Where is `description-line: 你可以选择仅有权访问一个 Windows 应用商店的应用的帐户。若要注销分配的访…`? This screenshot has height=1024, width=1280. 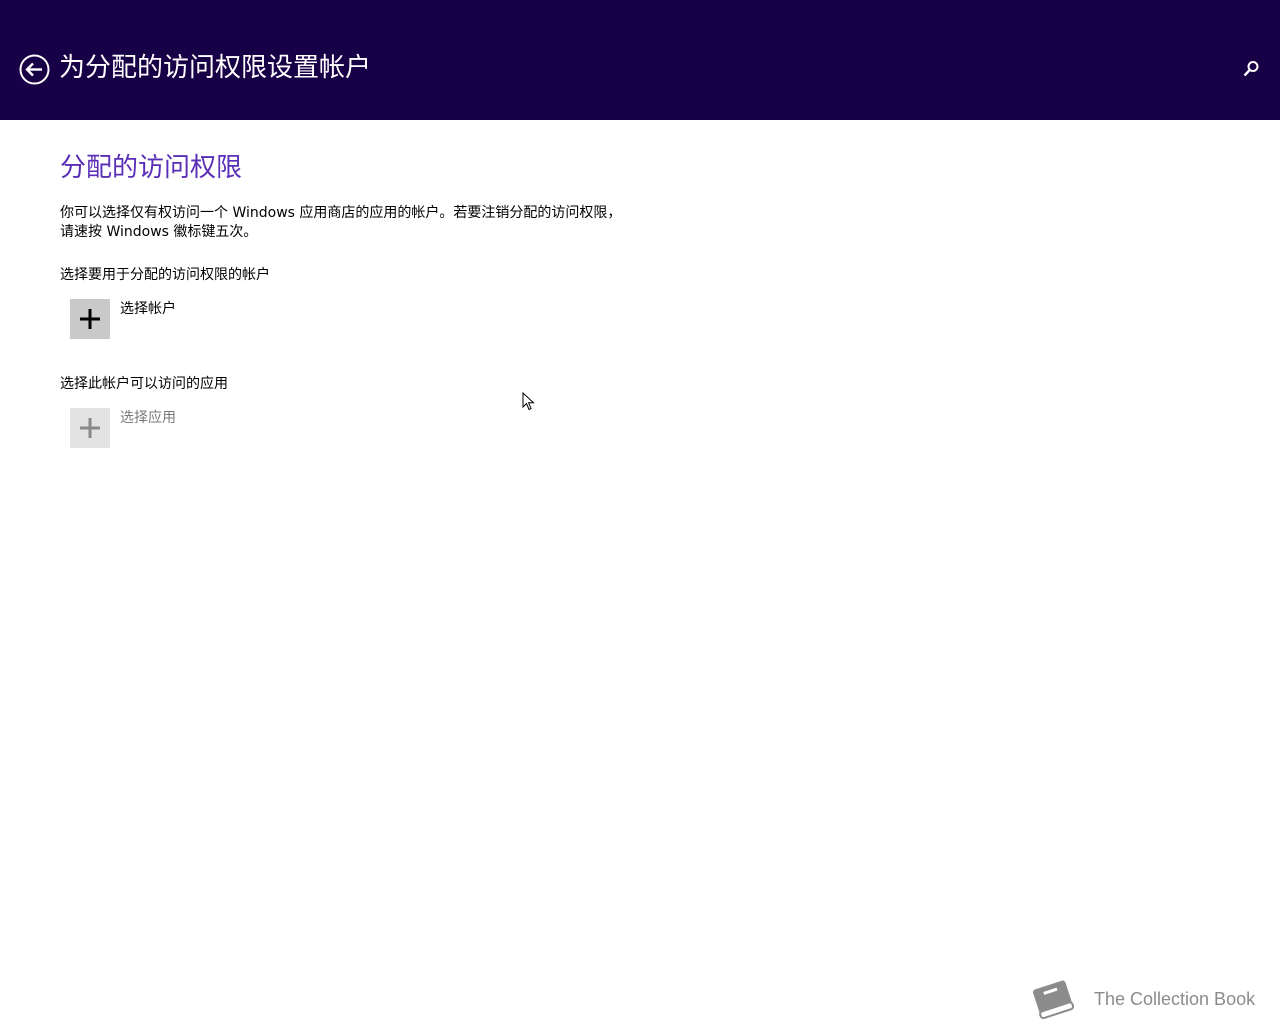 description-line: 你可以选择仅有权访问一个 Windows 应用商店的应用的帐户。若要注销分配的访… is located at coordinates (341, 213).